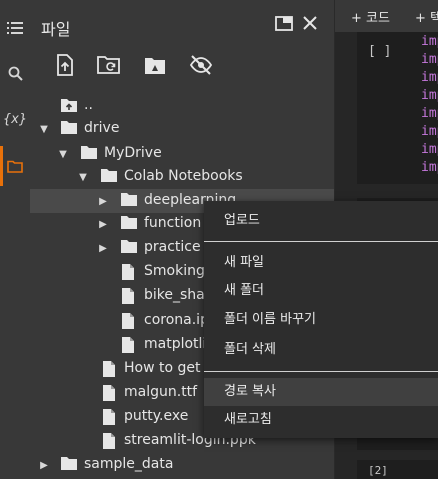 Image resolution: width=438 pixels, height=479 pixels. What do you see at coordinates (426, 16) in the screenshot?
I see `add-text-button: + 텍` at bounding box center [426, 16].